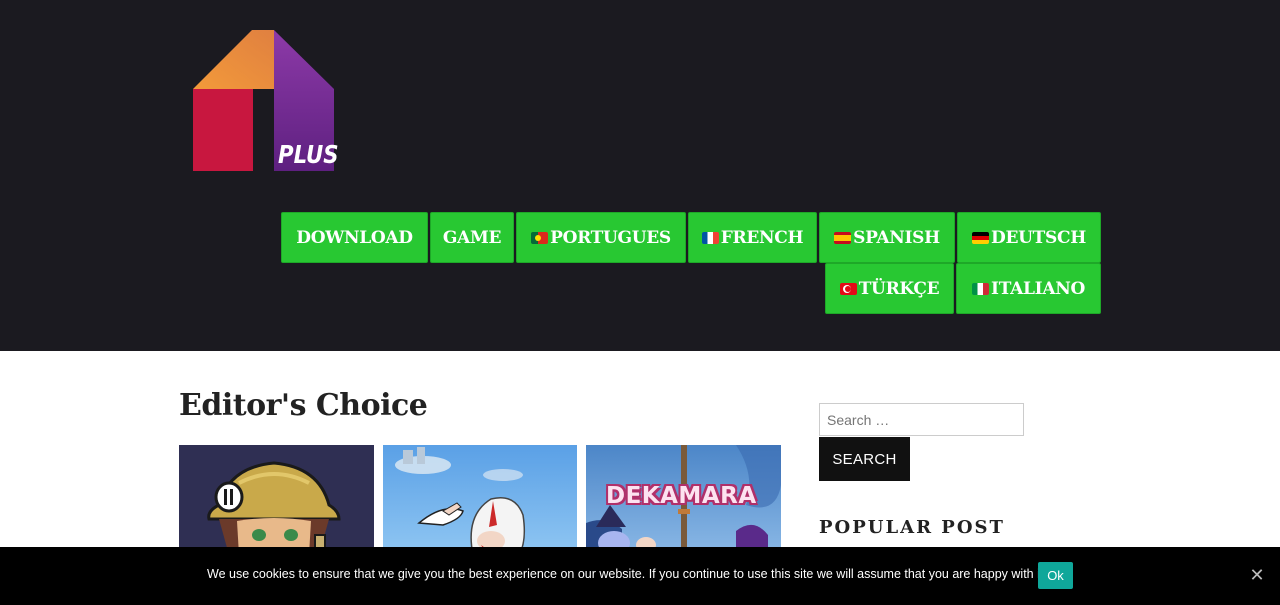 Image resolution: width=1280 pixels, height=605 pixels. I want to click on nav-label: FRENCH, so click(762, 237).